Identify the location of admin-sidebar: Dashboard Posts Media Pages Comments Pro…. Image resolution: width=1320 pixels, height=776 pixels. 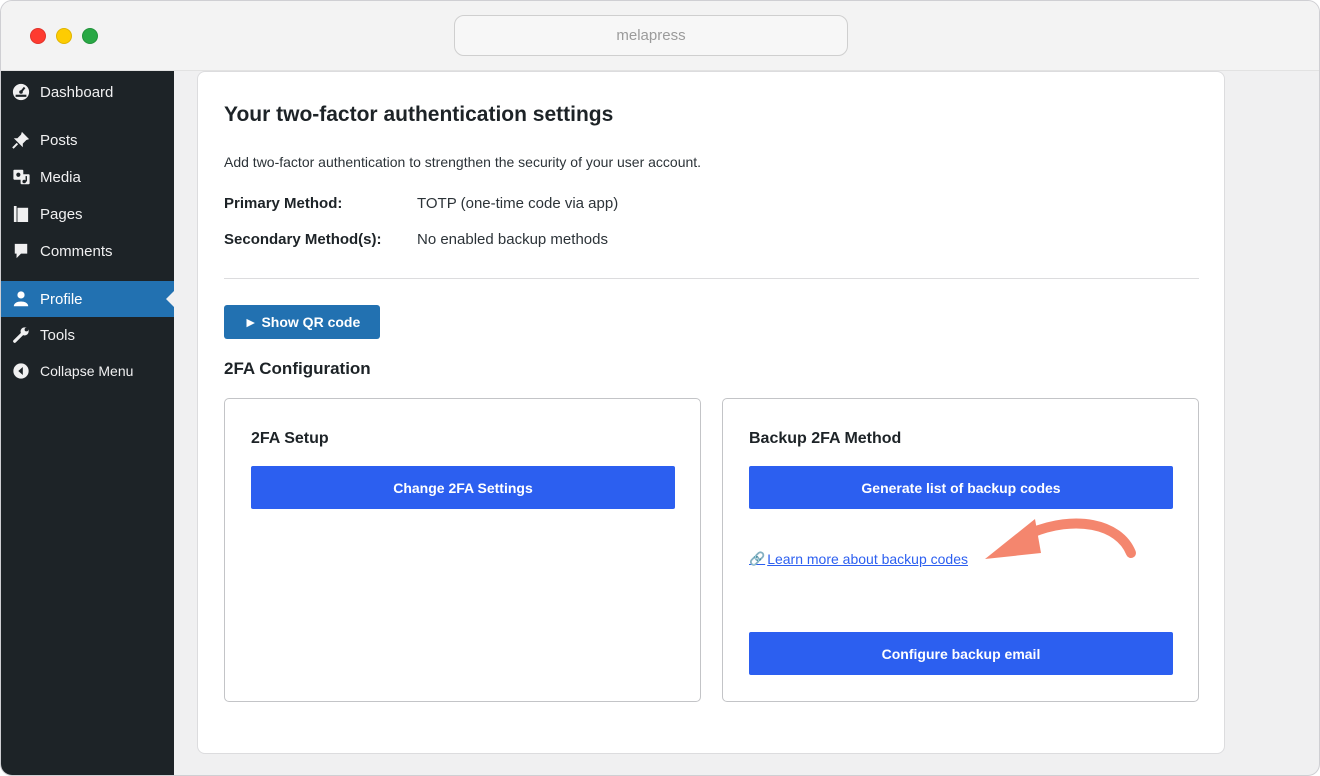
(87, 423).